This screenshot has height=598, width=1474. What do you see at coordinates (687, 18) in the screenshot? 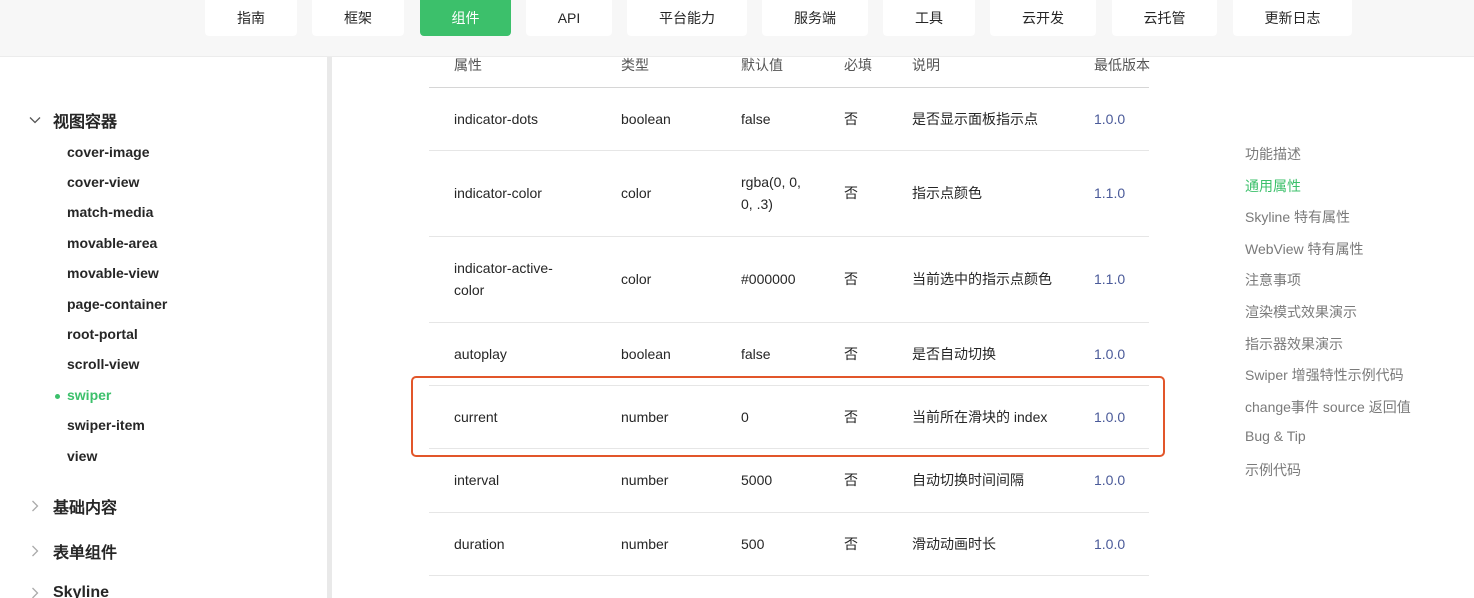
I see `nav-platform: 平台能力` at bounding box center [687, 18].